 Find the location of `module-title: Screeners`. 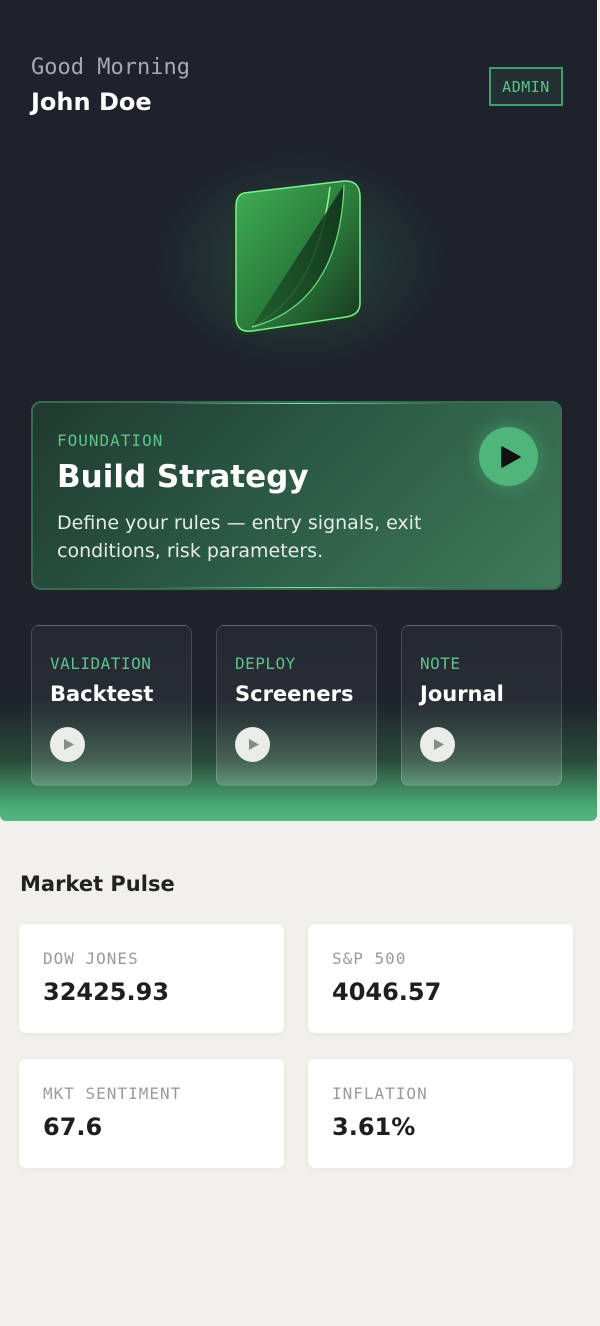

module-title: Screeners is located at coordinates (294, 694).